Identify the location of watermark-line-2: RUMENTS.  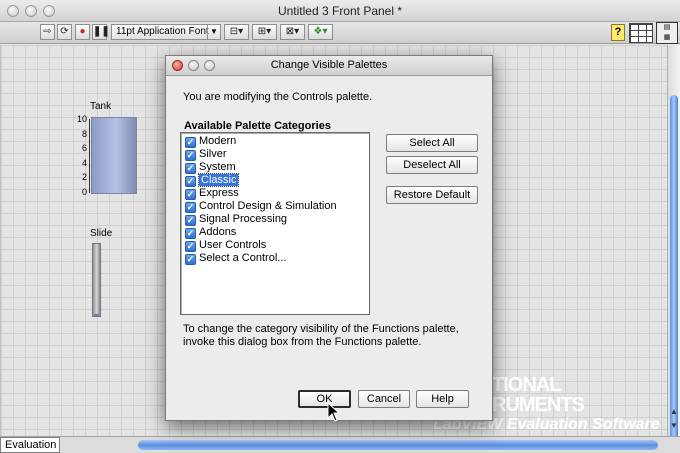
(538, 405).